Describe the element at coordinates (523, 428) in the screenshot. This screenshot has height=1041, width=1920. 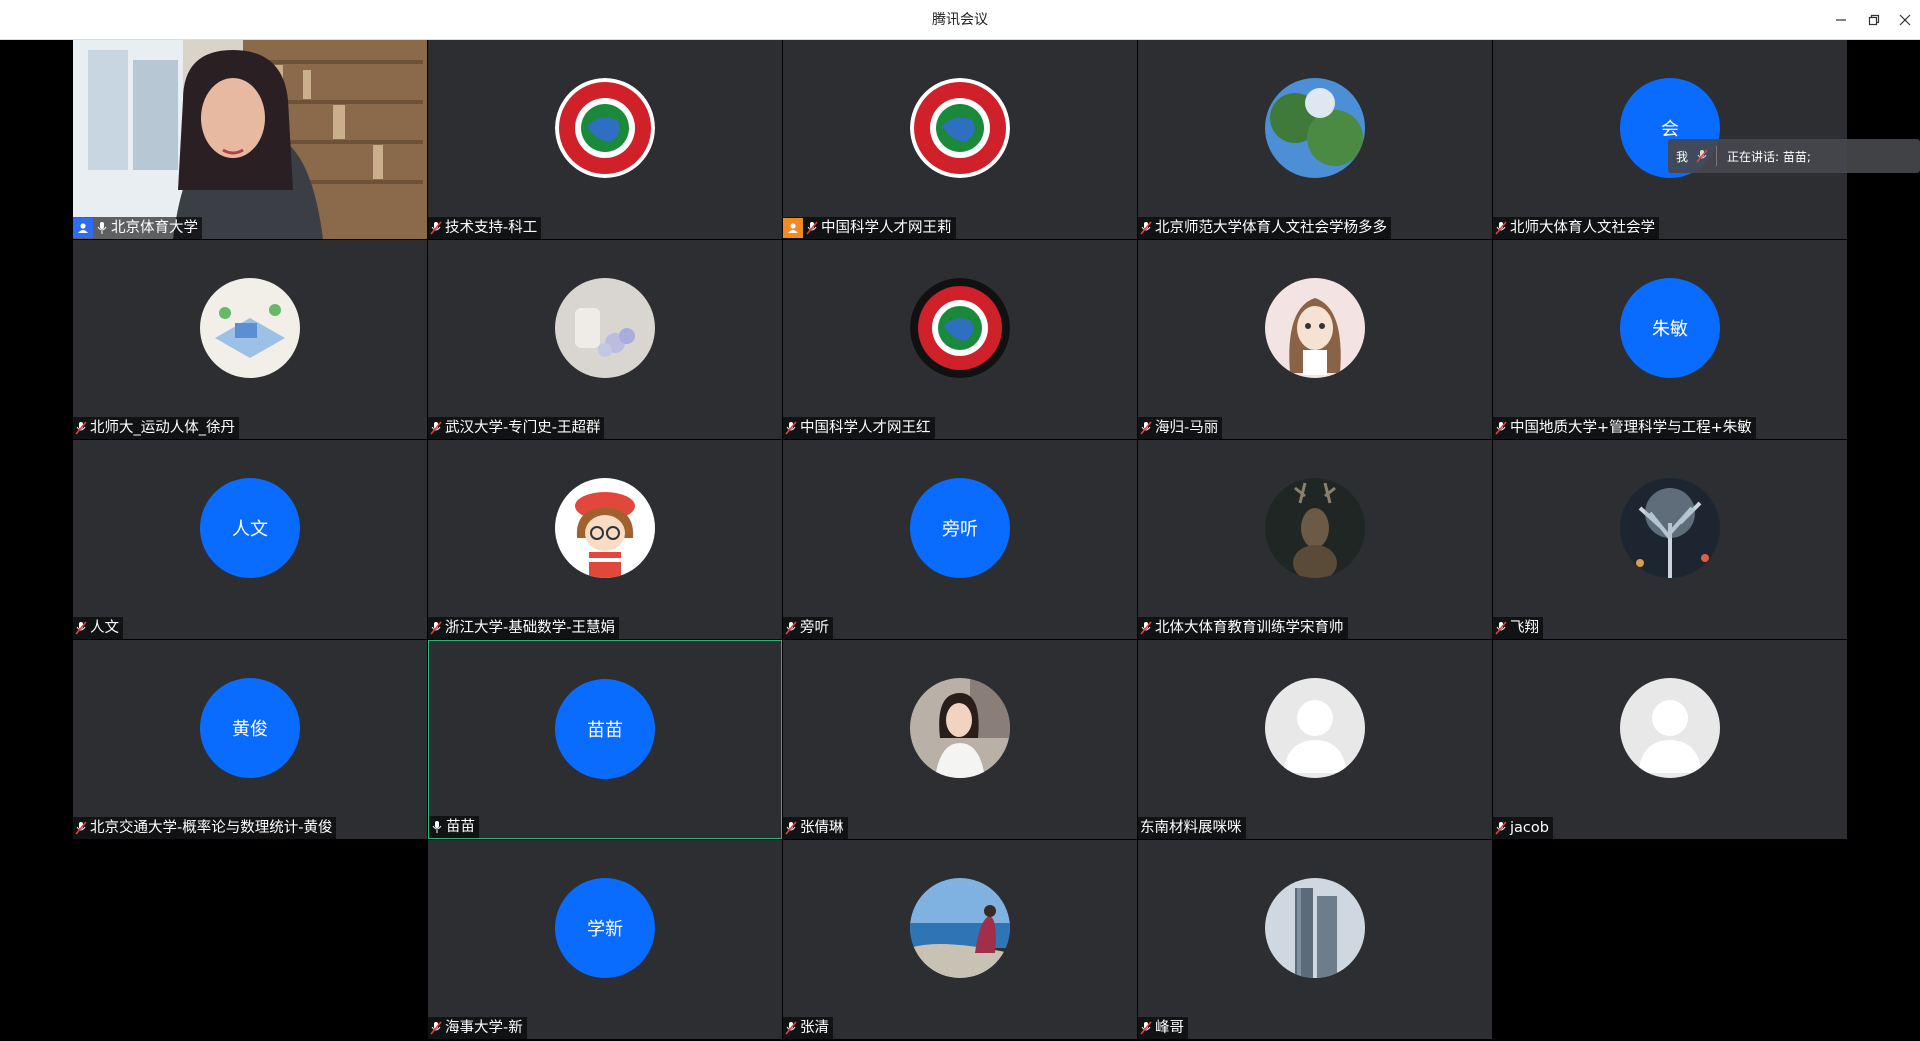
I see `participant-name: 武汉大学-专门史-王超群` at that location.